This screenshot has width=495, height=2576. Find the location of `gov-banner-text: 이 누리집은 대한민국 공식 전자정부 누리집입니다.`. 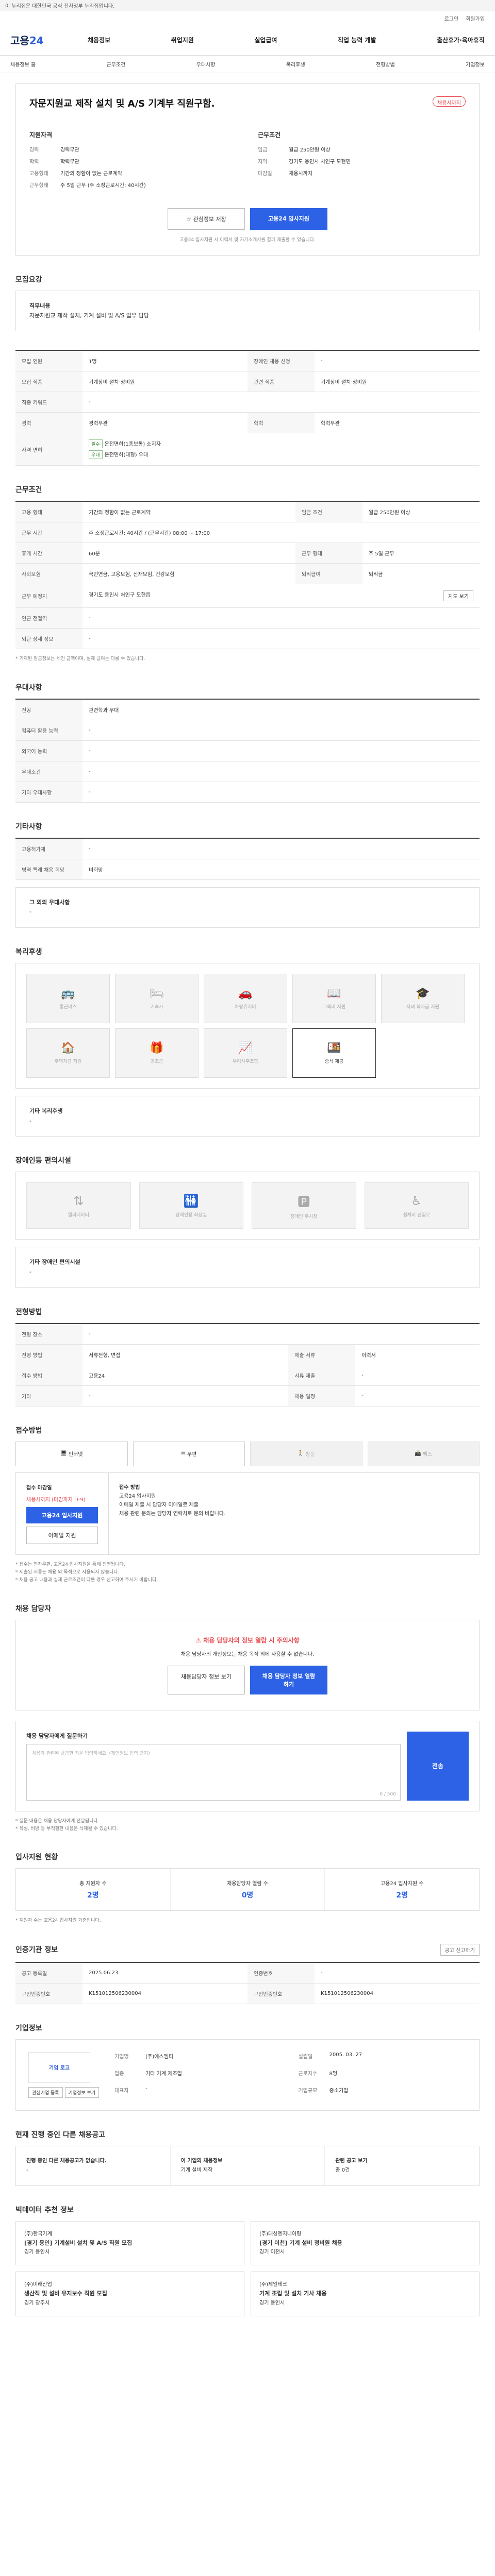

gov-banner-text: 이 누리집은 대한민국 공식 전자정부 누리집입니다. is located at coordinates (60, 6).